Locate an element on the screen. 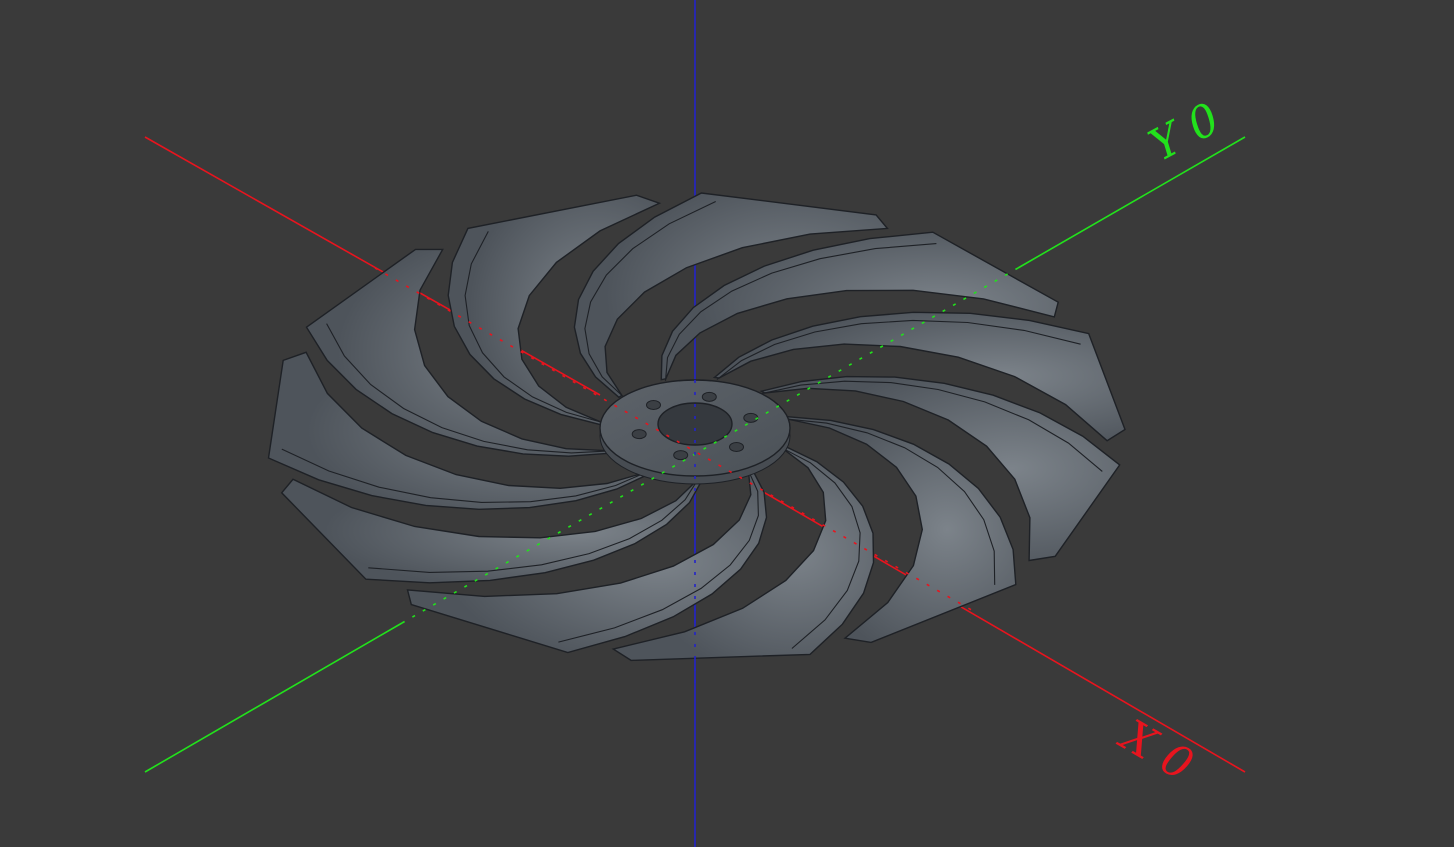  y-axis-label: Y 0 is located at coordinates (1184, 132).